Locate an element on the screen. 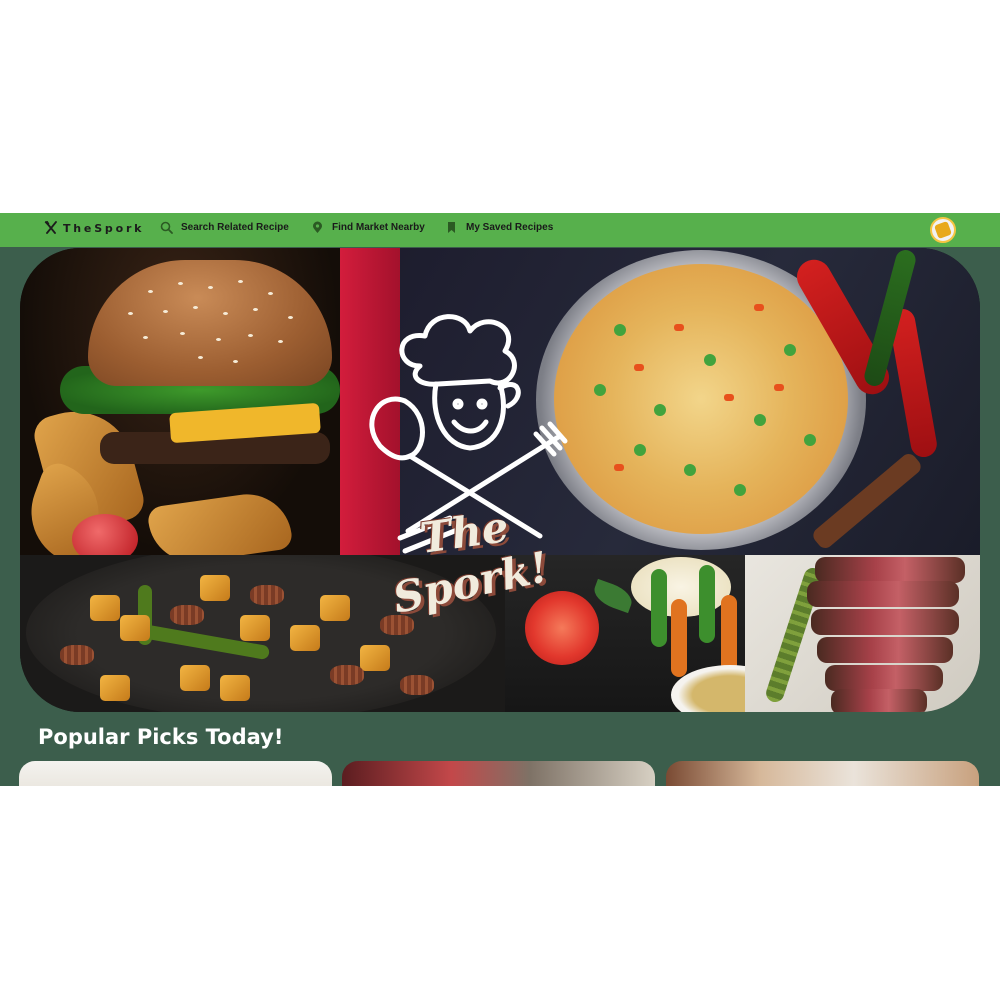 Image resolution: width=1000 pixels, height=1000 pixels. nav-find-market: Find Market Nearby is located at coordinates (368, 227).